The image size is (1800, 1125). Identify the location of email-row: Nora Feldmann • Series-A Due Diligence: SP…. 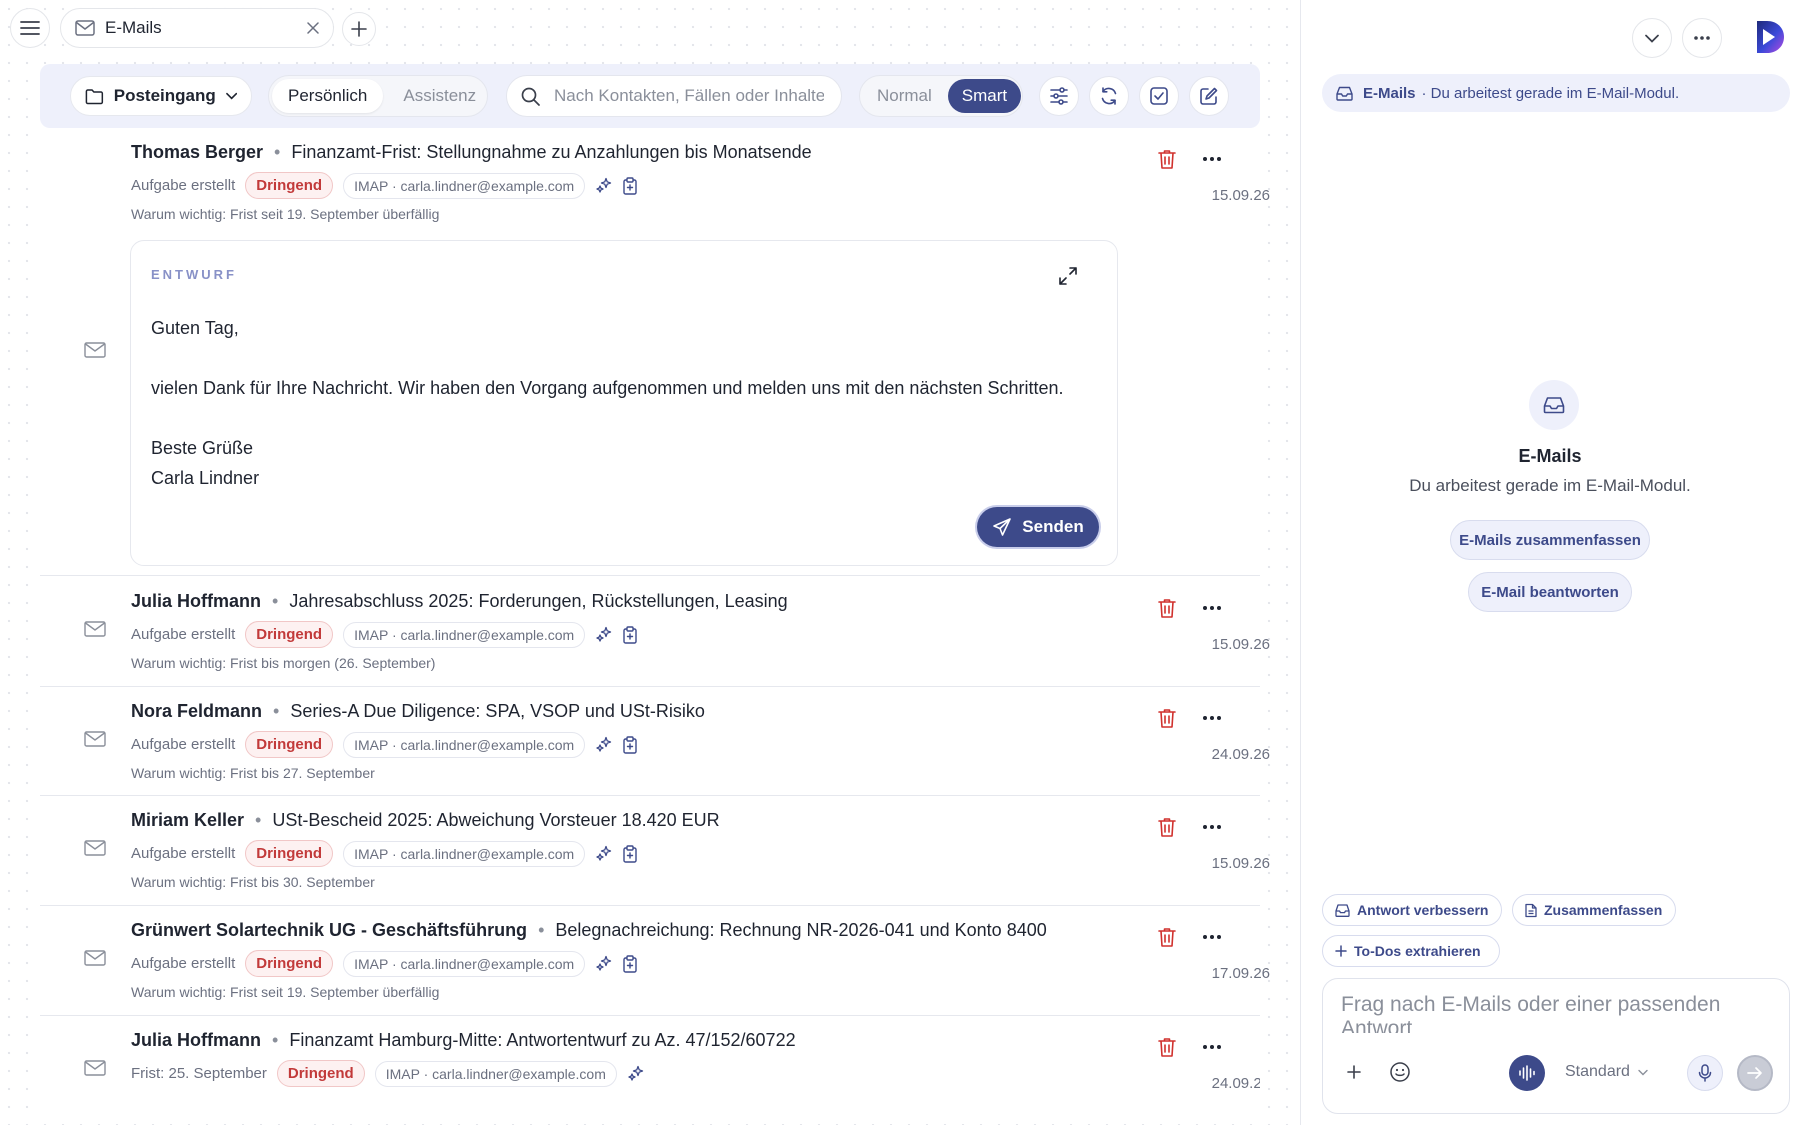
(655, 741).